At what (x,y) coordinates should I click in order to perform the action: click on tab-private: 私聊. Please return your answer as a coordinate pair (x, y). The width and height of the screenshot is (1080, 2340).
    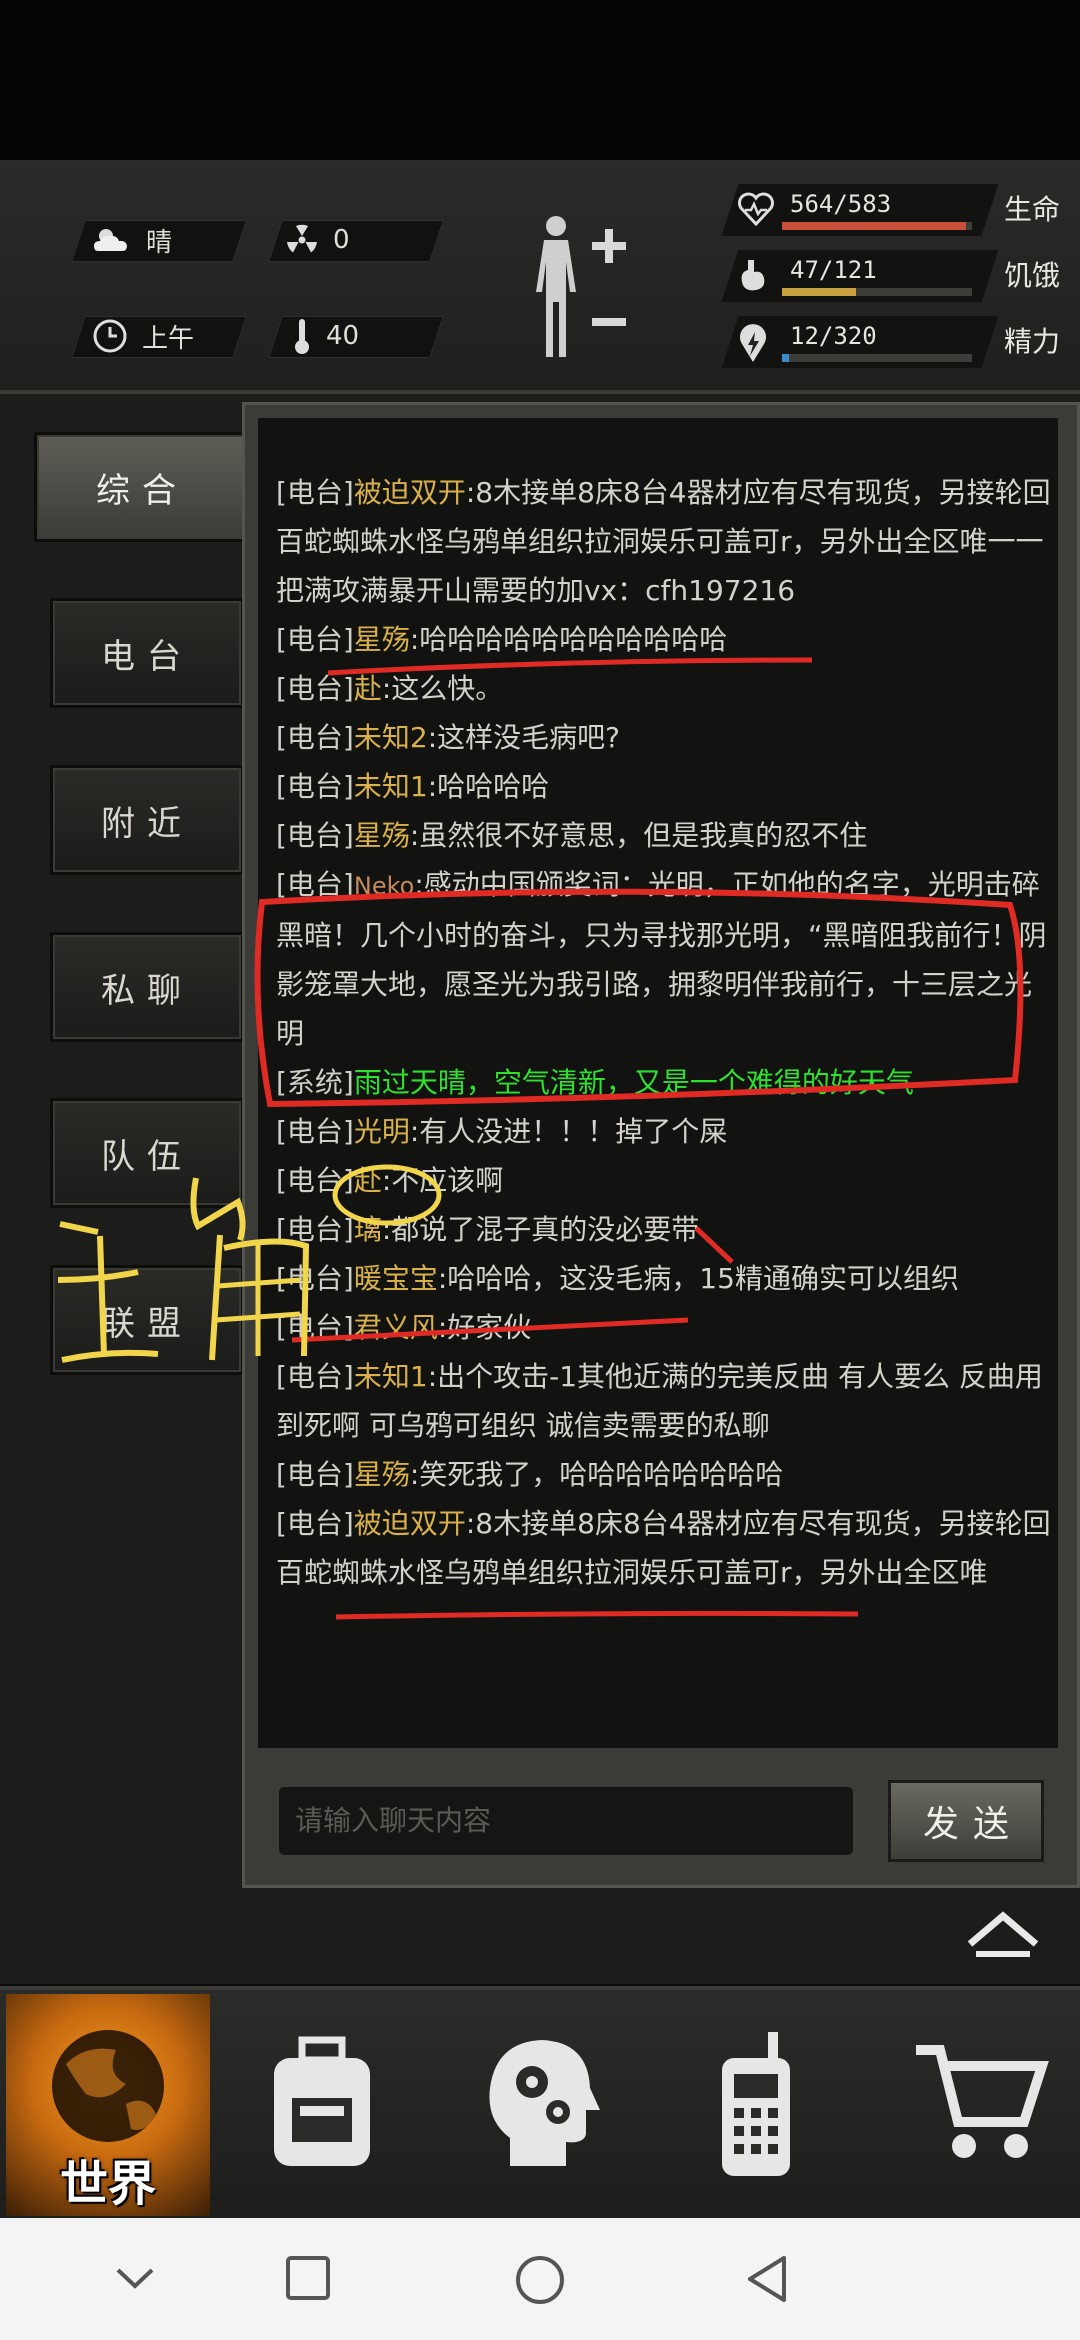
    Looking at the image, I should click on (147, 987).